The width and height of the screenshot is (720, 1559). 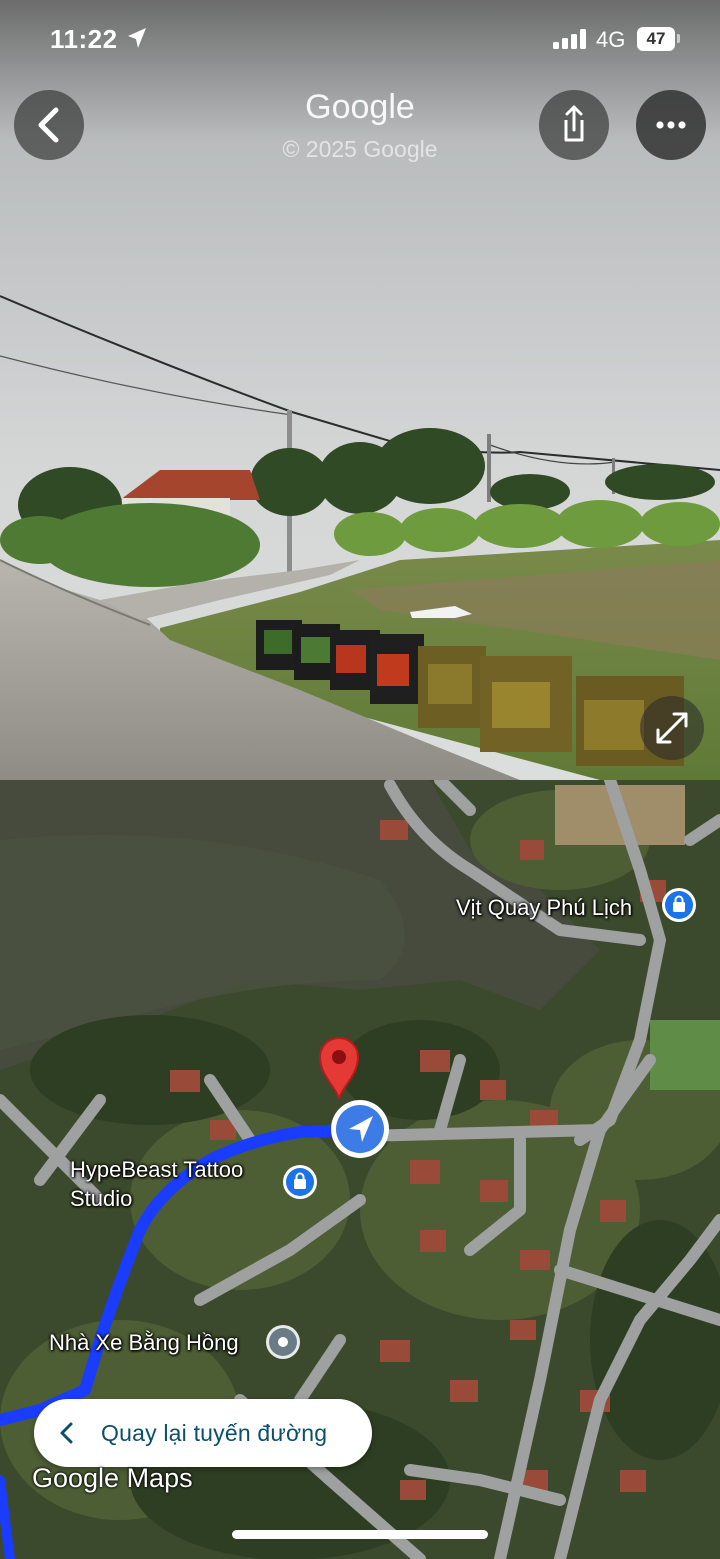 I want to click on cellular-signal-icon, so click(x=569, y=39).